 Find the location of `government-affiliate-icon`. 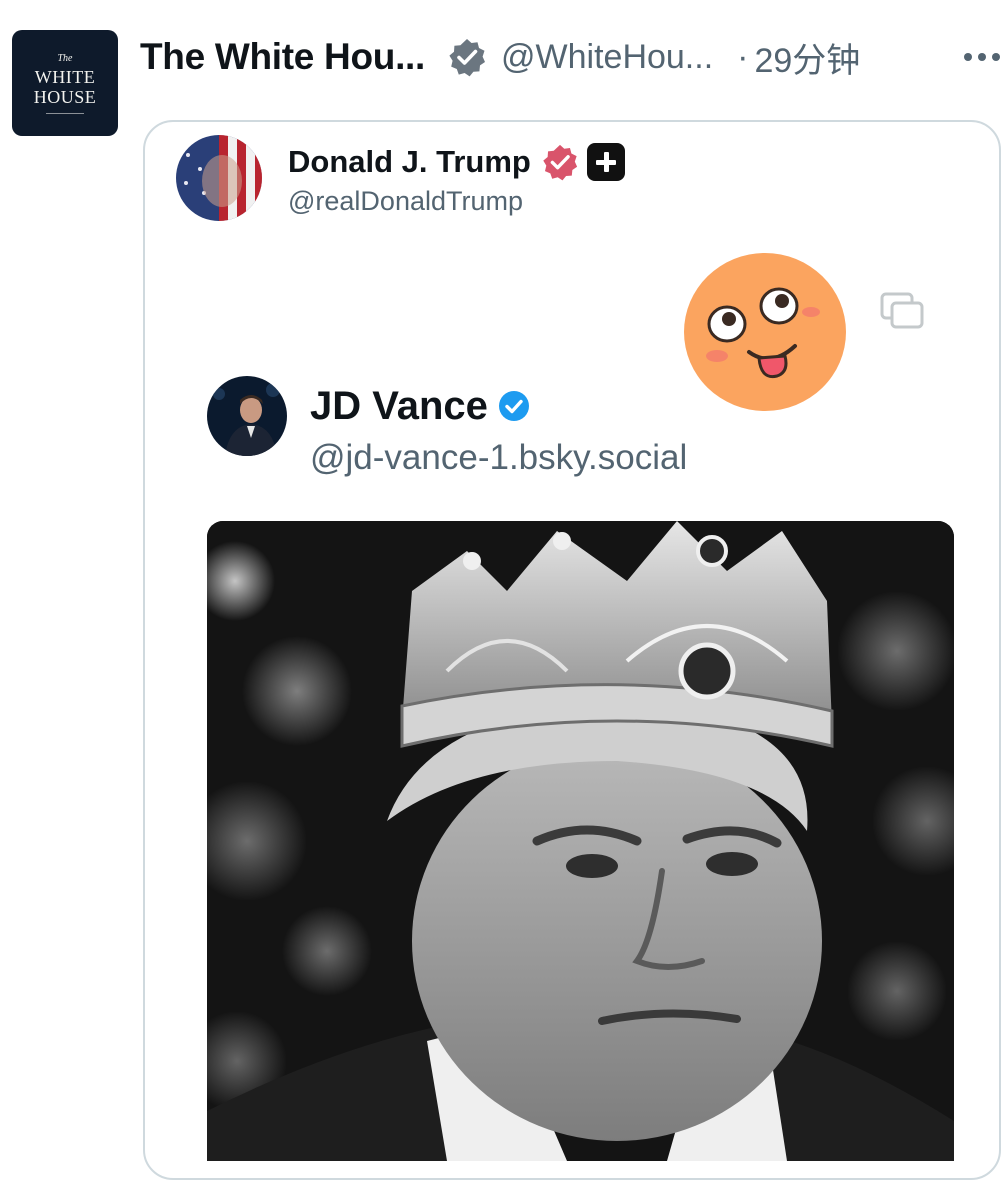

government-affiliate-icon is located at coordinates (605, 162).